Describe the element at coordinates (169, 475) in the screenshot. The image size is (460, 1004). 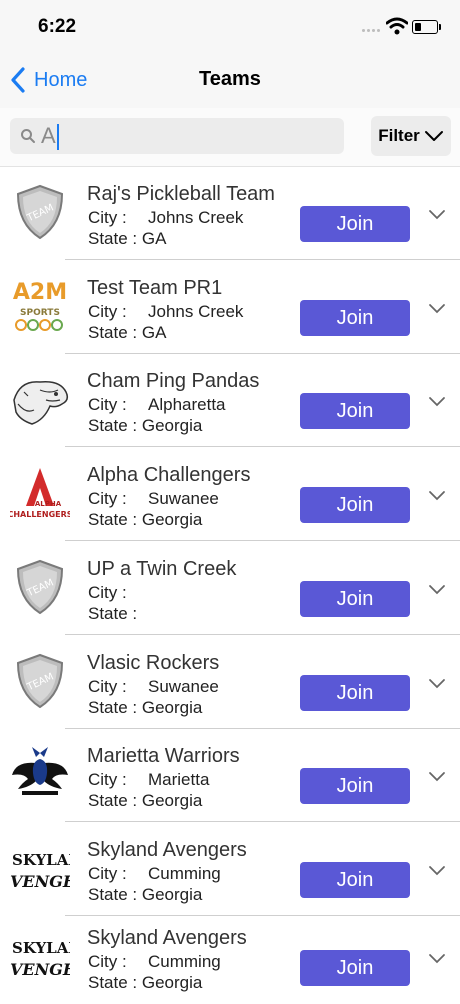
I see `team-name: Alpha Challengers` at that location.